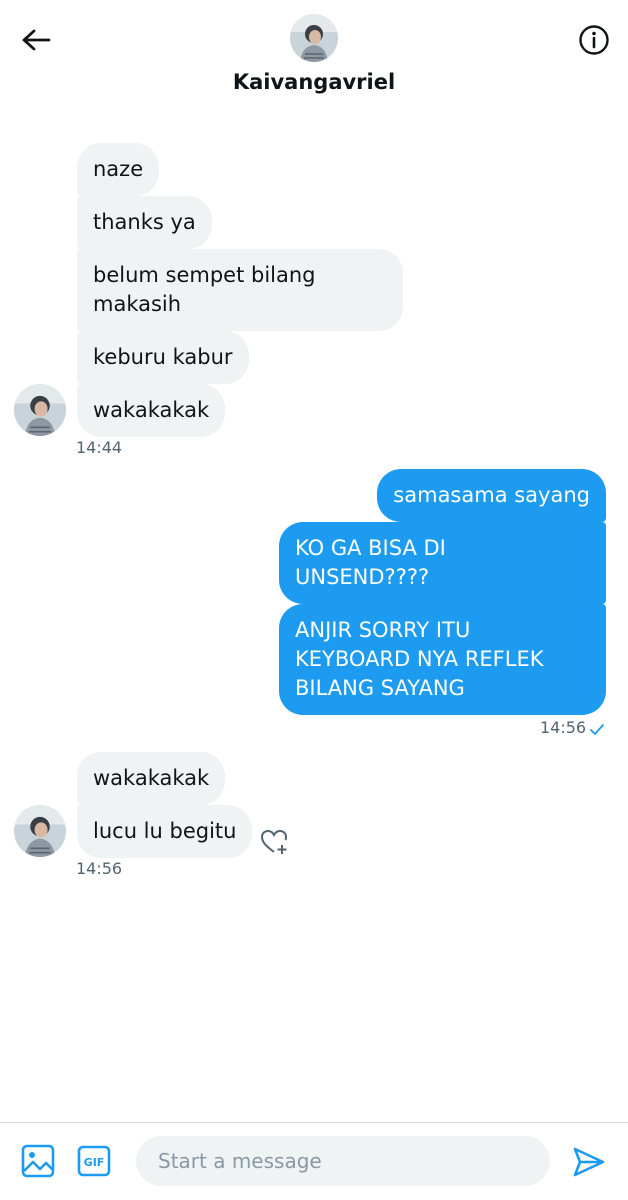 The image size is (628, 1200). What do you see at coordinates (314, 38) in the screenshot?
I see `header-avatar` at bounding box center [314, 38].